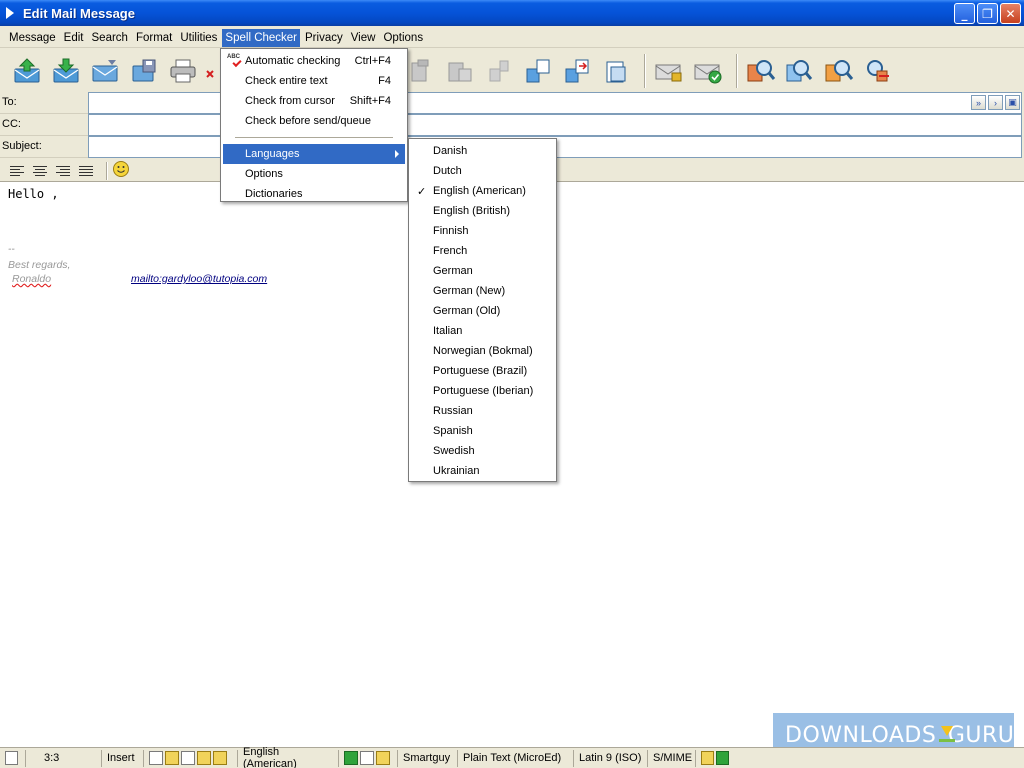 The width and height of the screenshot is (1024, 768). Describe the element at coordinates (33, 194) in the screenshot. I see `greeting-text: Hello ,` at that location.